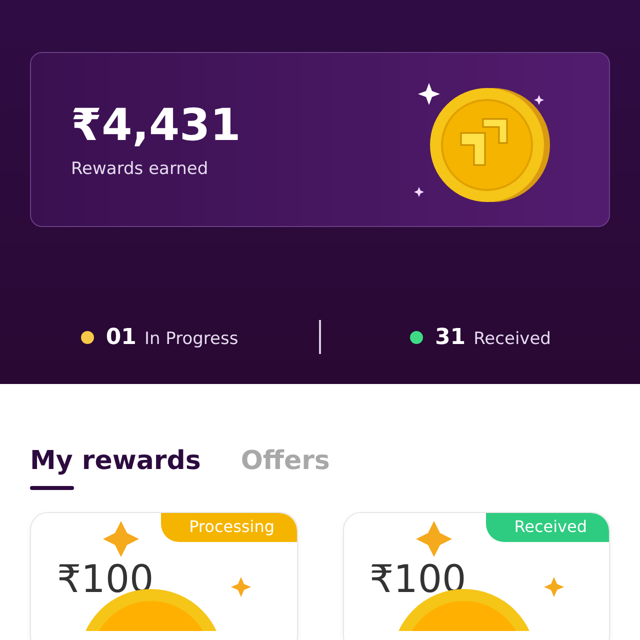  What do you see at coordinates (164, 576) in the screenshot?
I see `reward-card: Processing ₹100` at bounding box center [164, 576].